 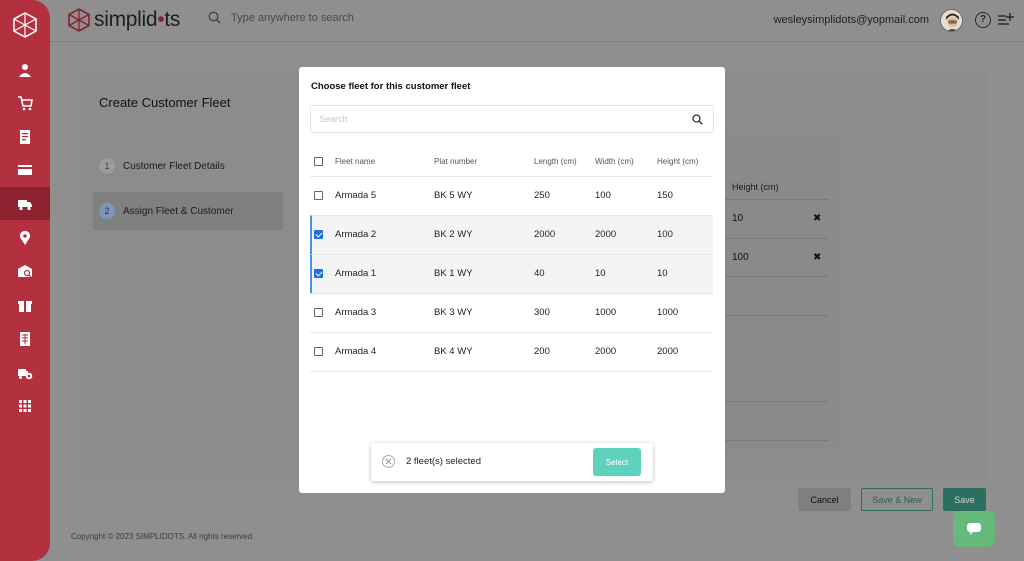 What do you see at coordinates (107, 211) in the screenshot?
I see `step-number: 2` at bounding box center [107, 211].